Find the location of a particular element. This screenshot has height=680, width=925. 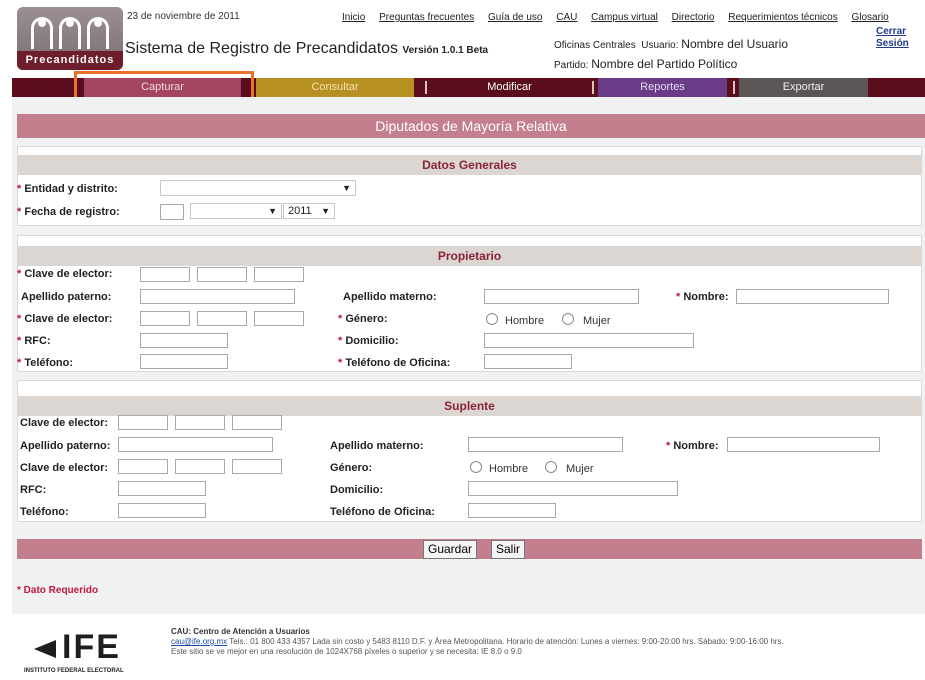

link-cau: CAU is located at coordinates (566, 17).